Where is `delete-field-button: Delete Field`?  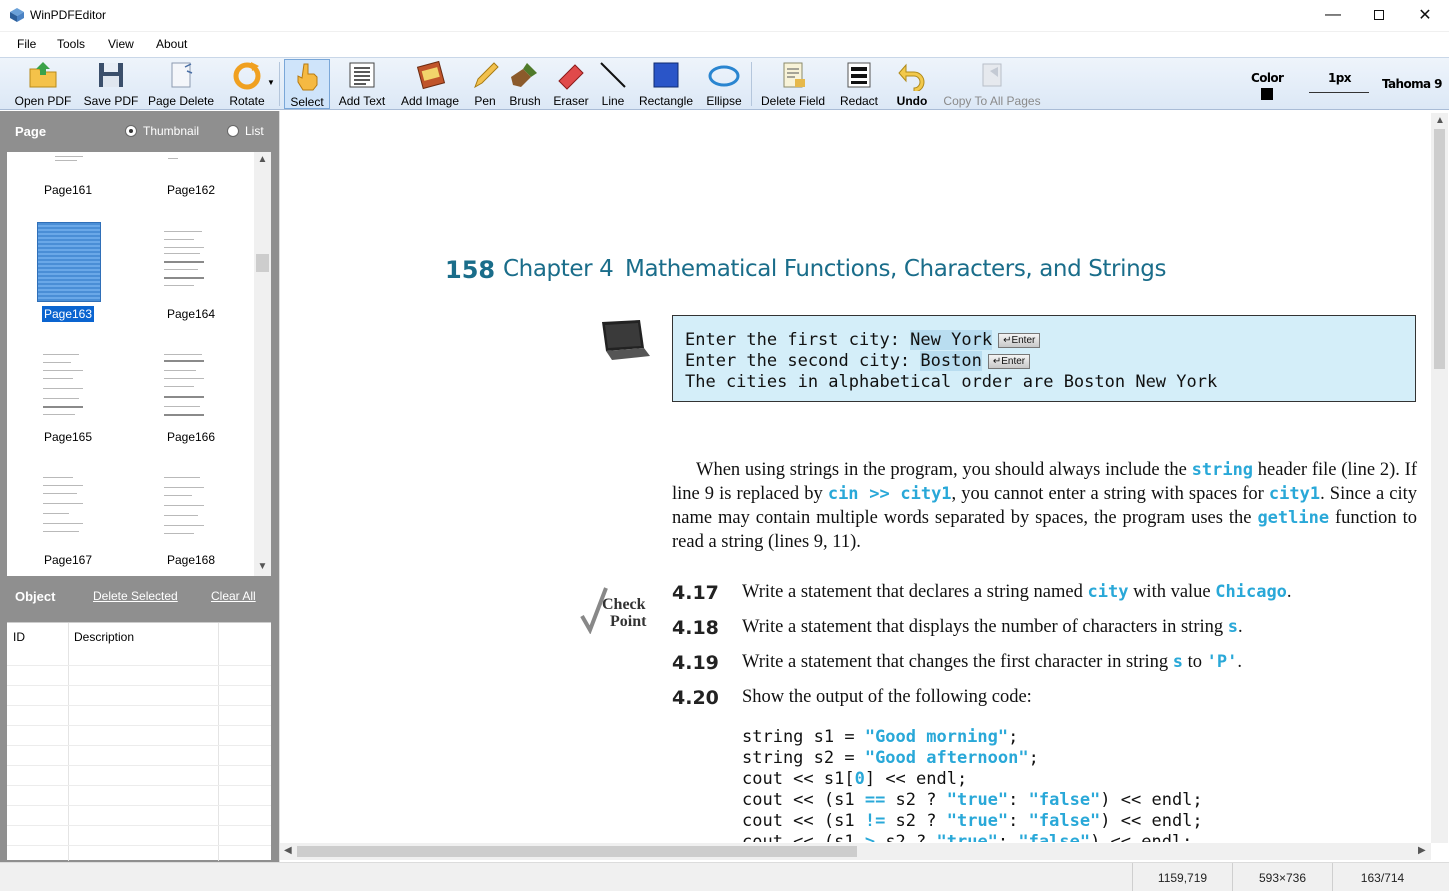 delete-field-button: Delete Field is located at coordinates (793, 84).